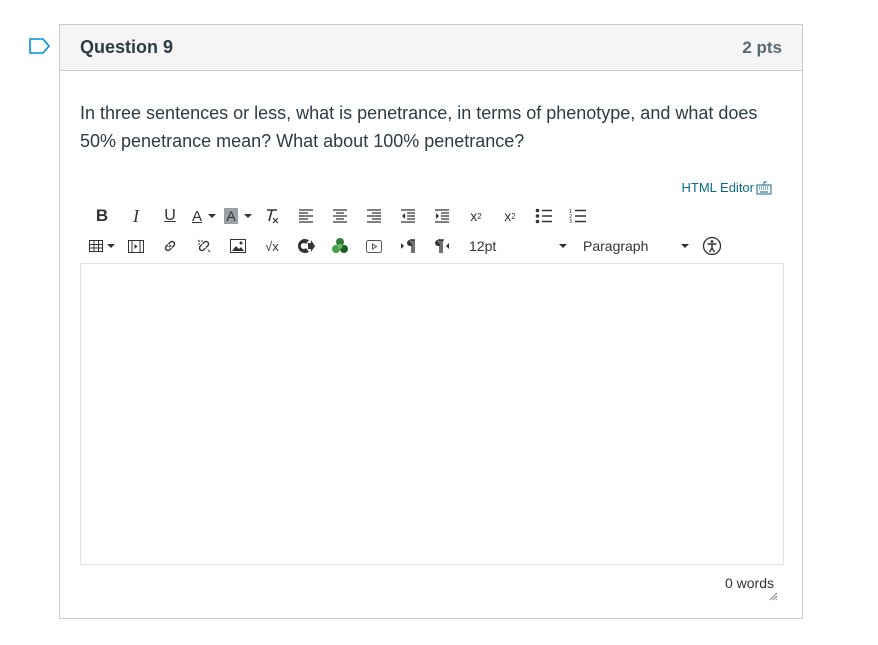  I want to click on editor-toolbar-row-1: B I U A A x2 x2 123, so click(340, 216).